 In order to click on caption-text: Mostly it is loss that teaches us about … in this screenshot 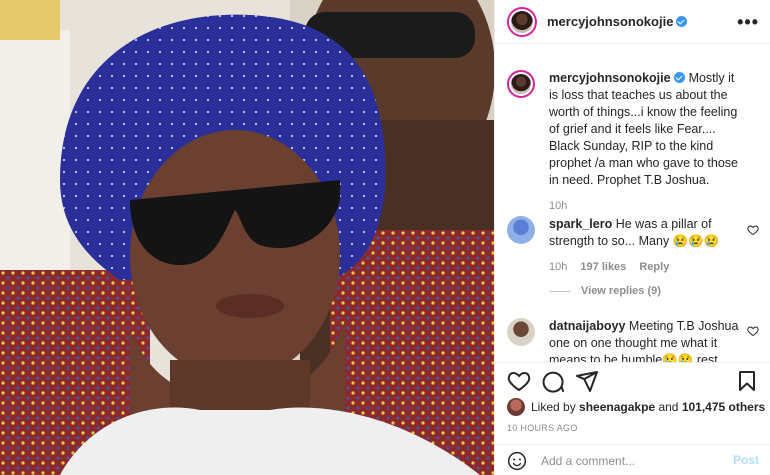, I will do `click(644, 129)`.